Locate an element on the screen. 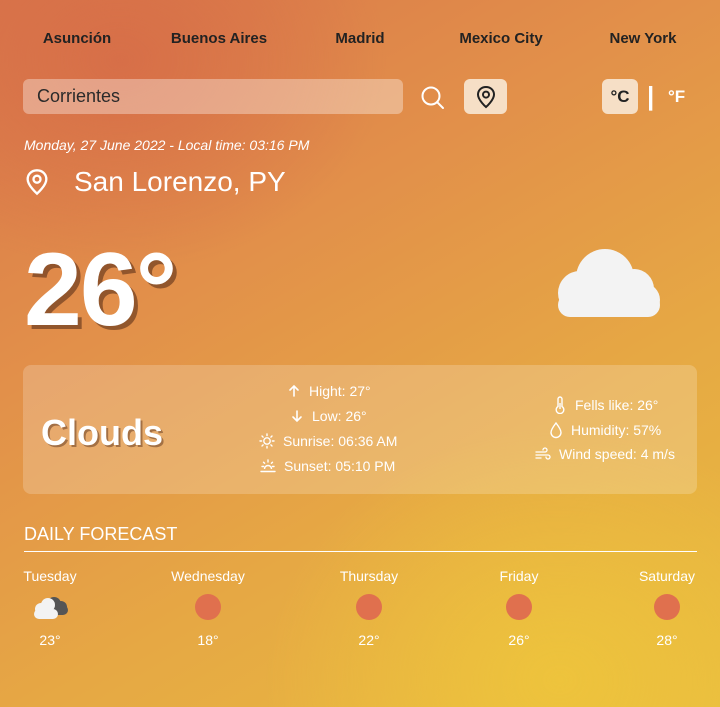  low-temp-row: Low: 26° is located at coordinates (328, 416).